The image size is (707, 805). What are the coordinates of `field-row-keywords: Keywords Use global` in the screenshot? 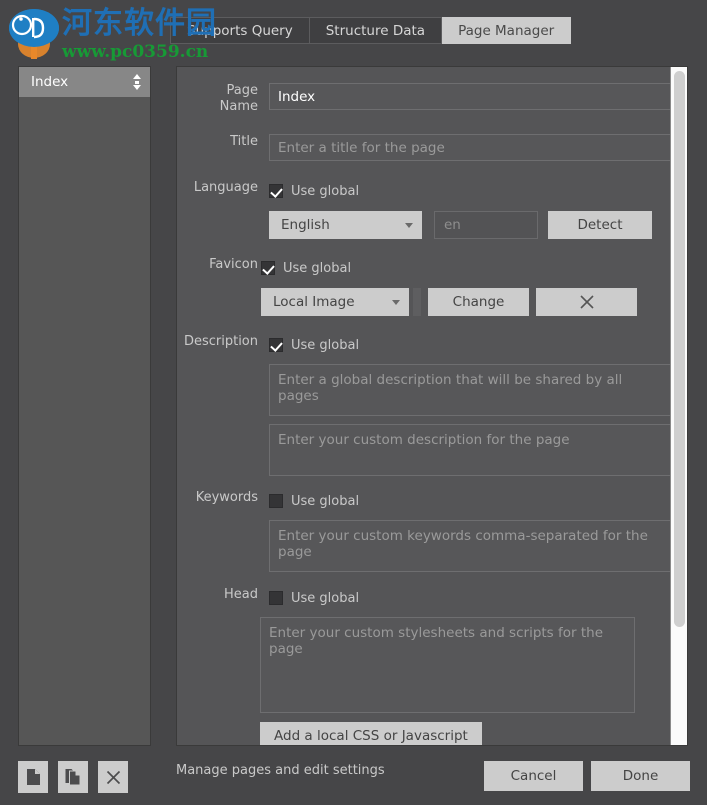 It's located at (424, 531).